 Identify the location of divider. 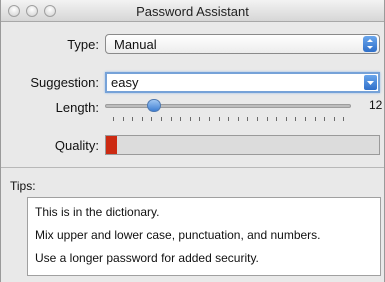
(192, 167).